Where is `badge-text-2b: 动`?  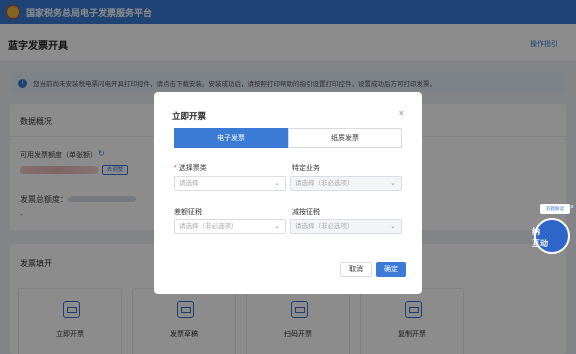
badge-text-2b: 动 is located at coordinates (544, 243).